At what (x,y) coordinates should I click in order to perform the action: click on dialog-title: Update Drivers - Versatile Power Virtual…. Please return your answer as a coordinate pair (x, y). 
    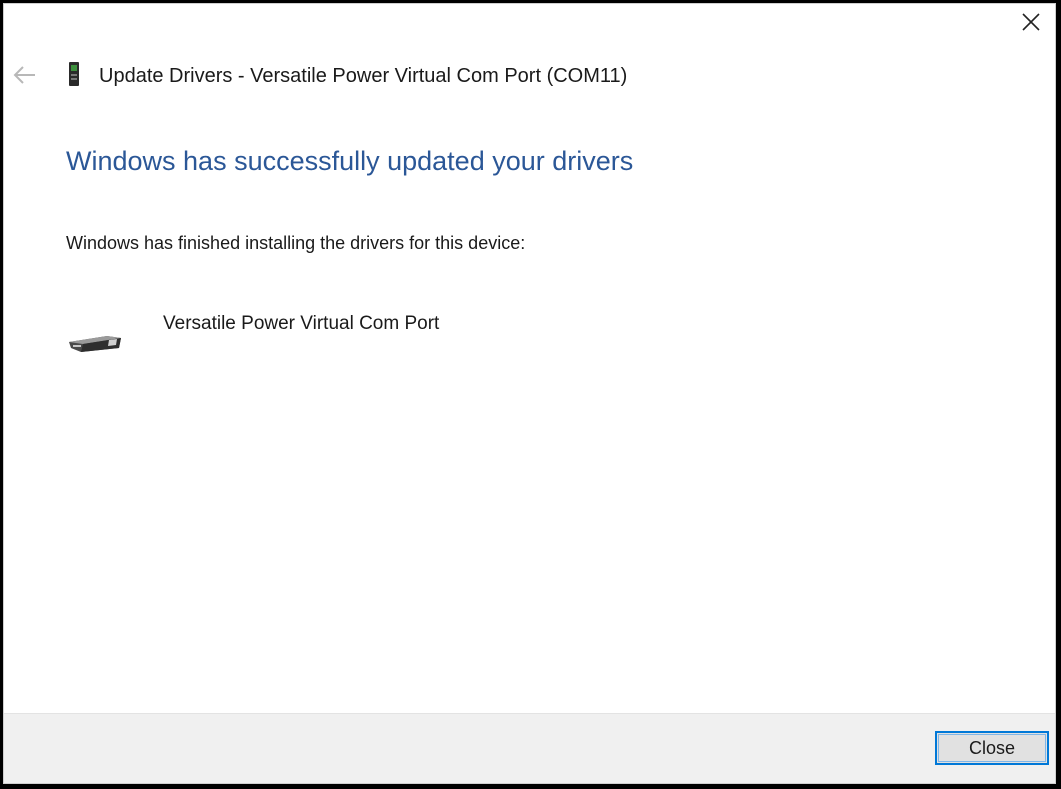
    Looking at the image, I should click on (363, 76).